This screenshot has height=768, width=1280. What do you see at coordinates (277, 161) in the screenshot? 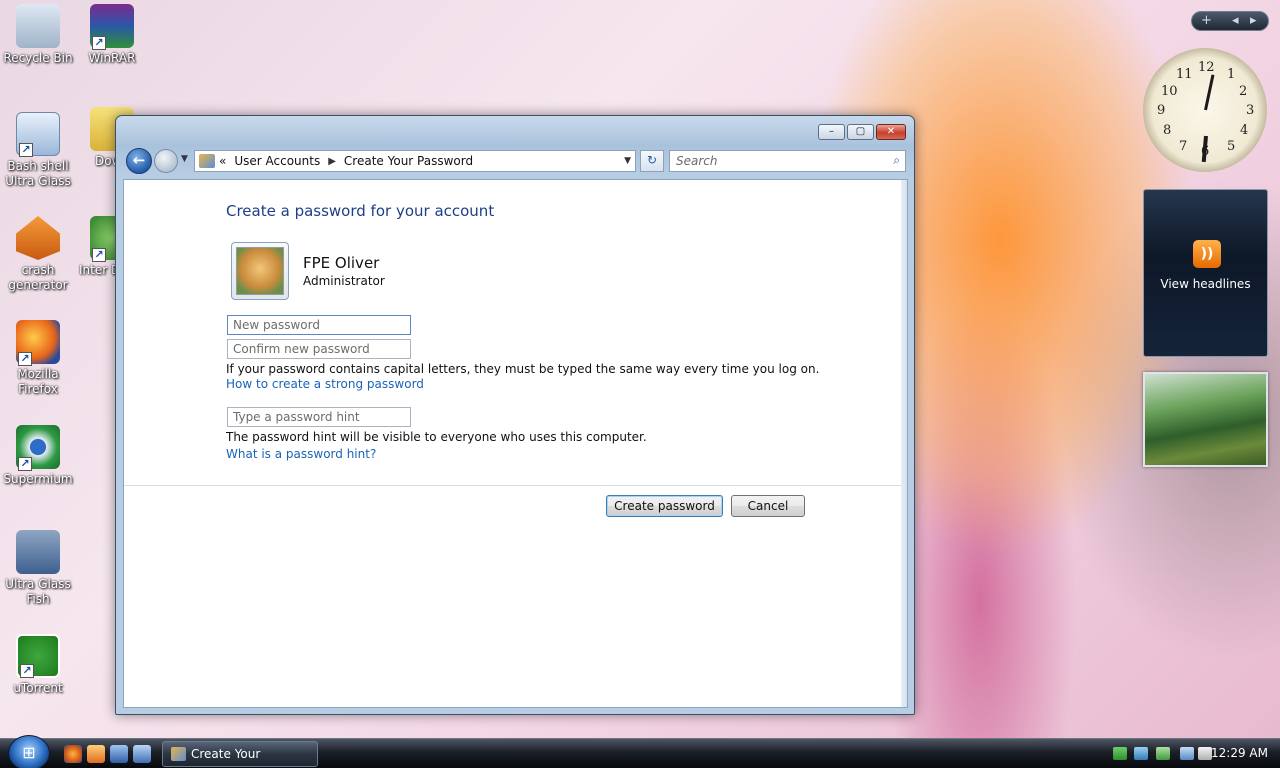
I see `breadcrumb-user-accounts: User Accounts` at bounding box center [277, 161].